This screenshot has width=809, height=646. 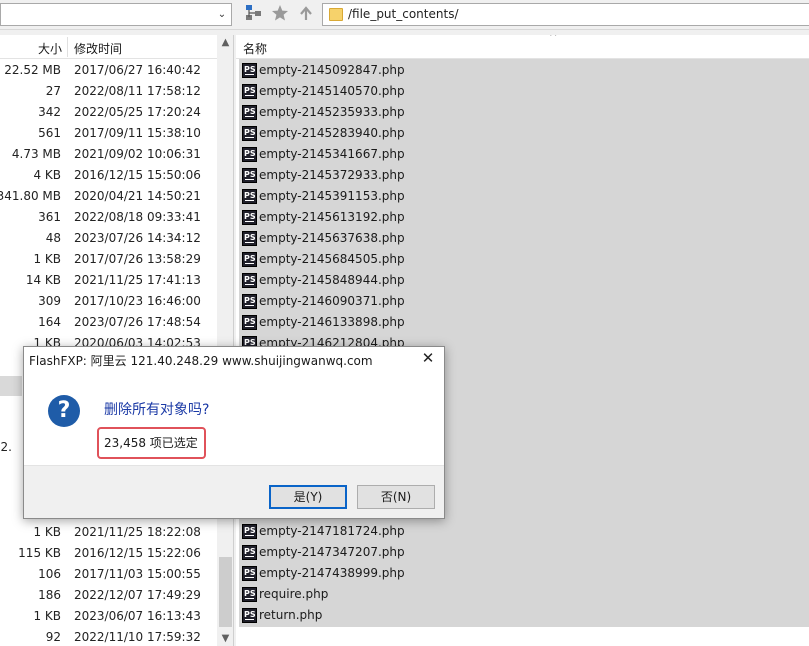 I want to click on file-size: 4 KB, so click(x=47, y=175).